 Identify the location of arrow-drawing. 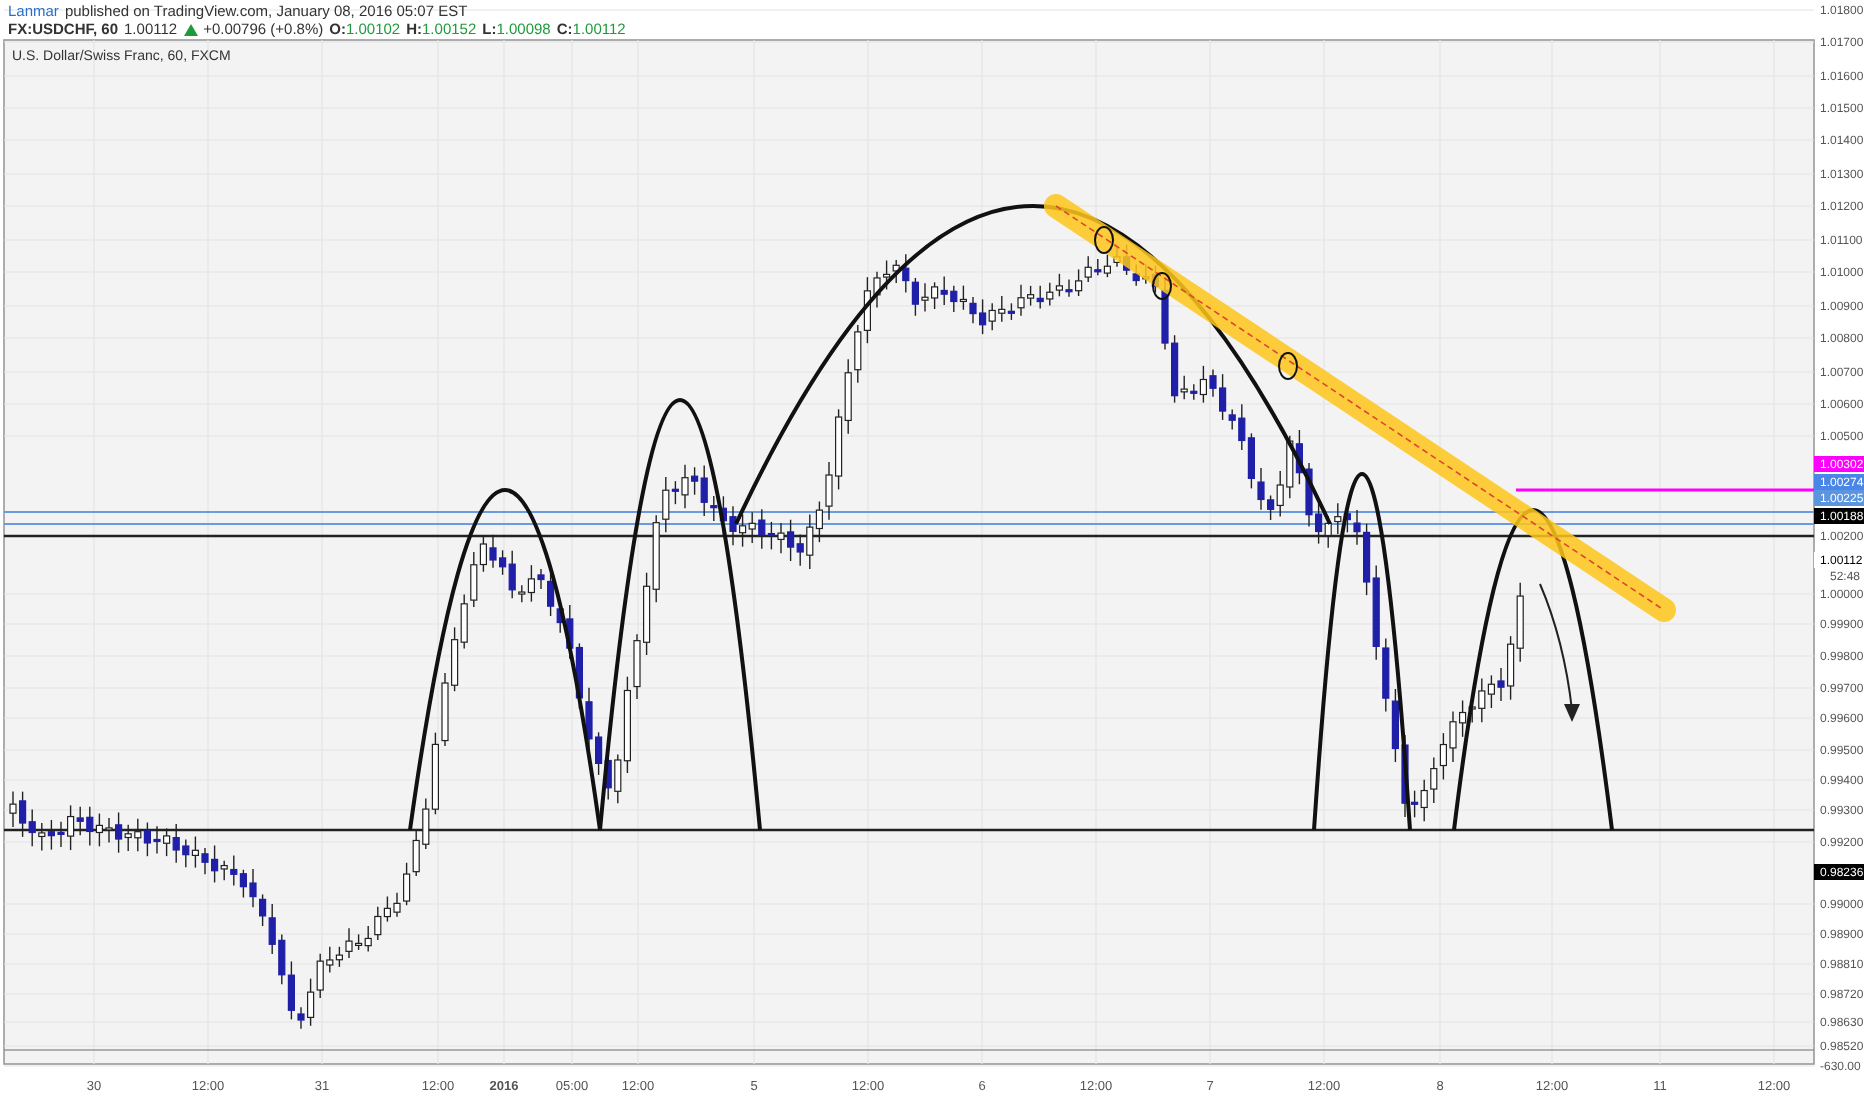
(1559, 652).